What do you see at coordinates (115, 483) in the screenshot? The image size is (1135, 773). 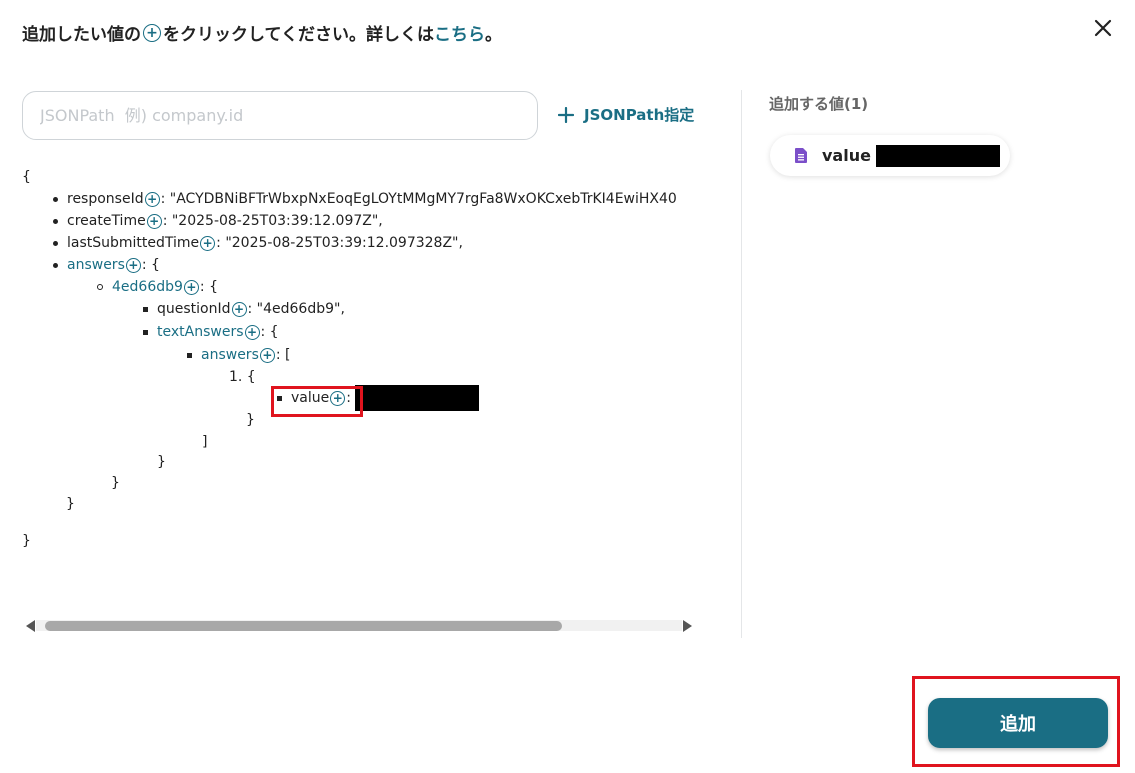 I see `close-answer-id: }` at bounding box center [115, 483].